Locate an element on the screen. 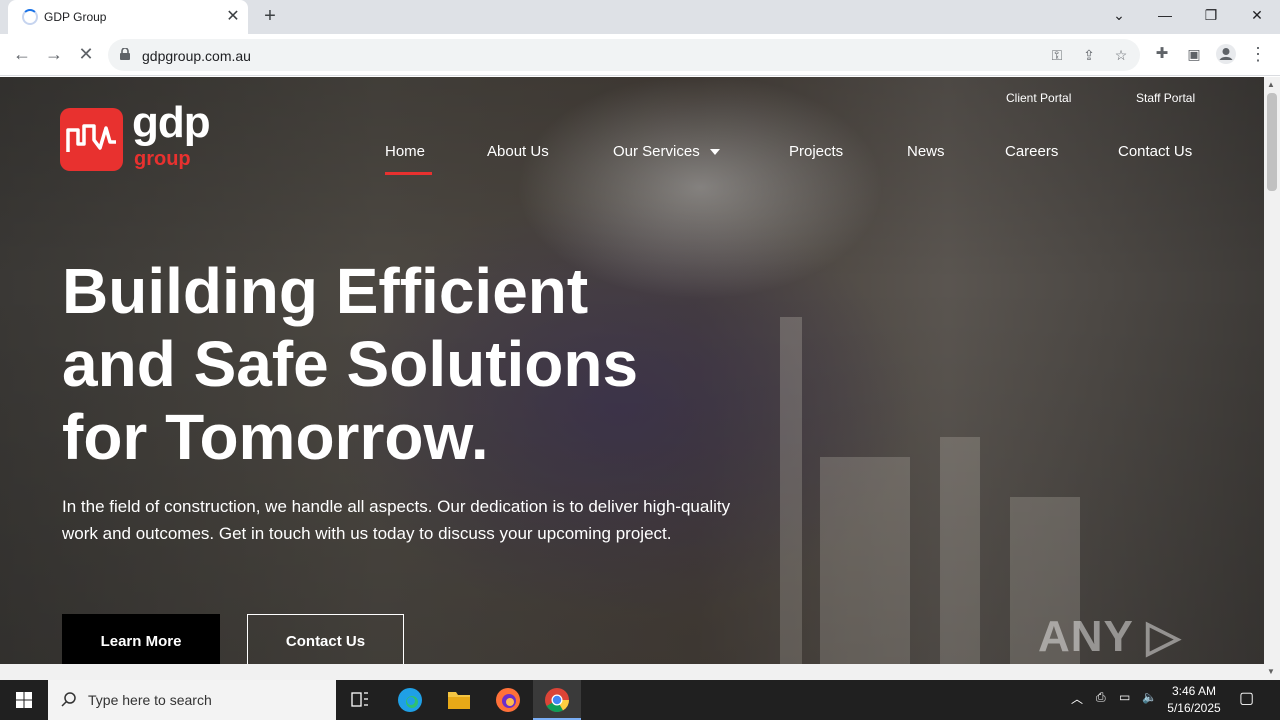 The height and width of the screenshot is (725, 1280). client-portal-link: Client Portal is located at coordinates (1038, 98).